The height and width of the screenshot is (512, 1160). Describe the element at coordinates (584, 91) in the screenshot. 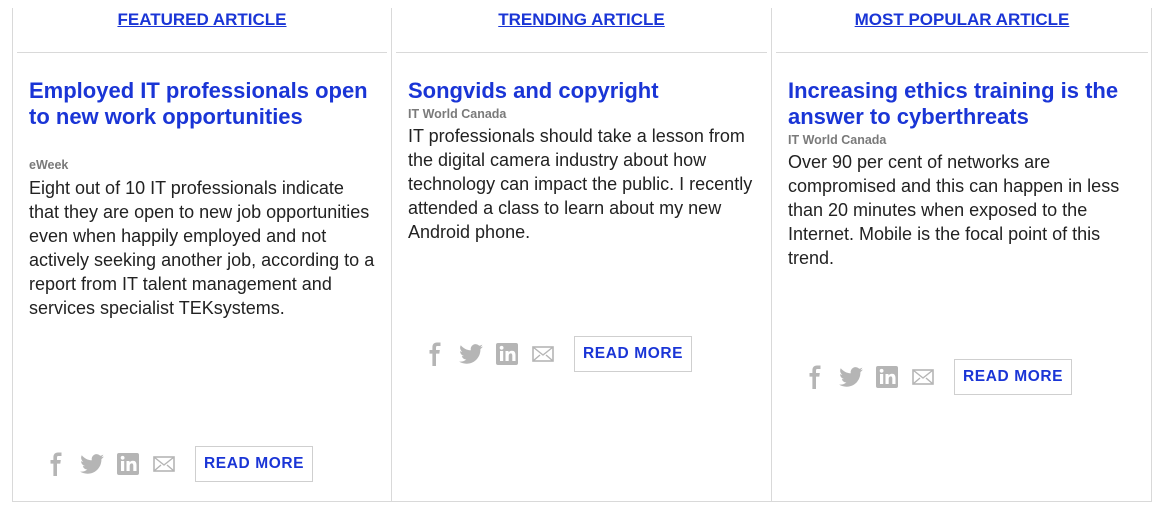

I see `article-title: Songvids and copyright` at that location.